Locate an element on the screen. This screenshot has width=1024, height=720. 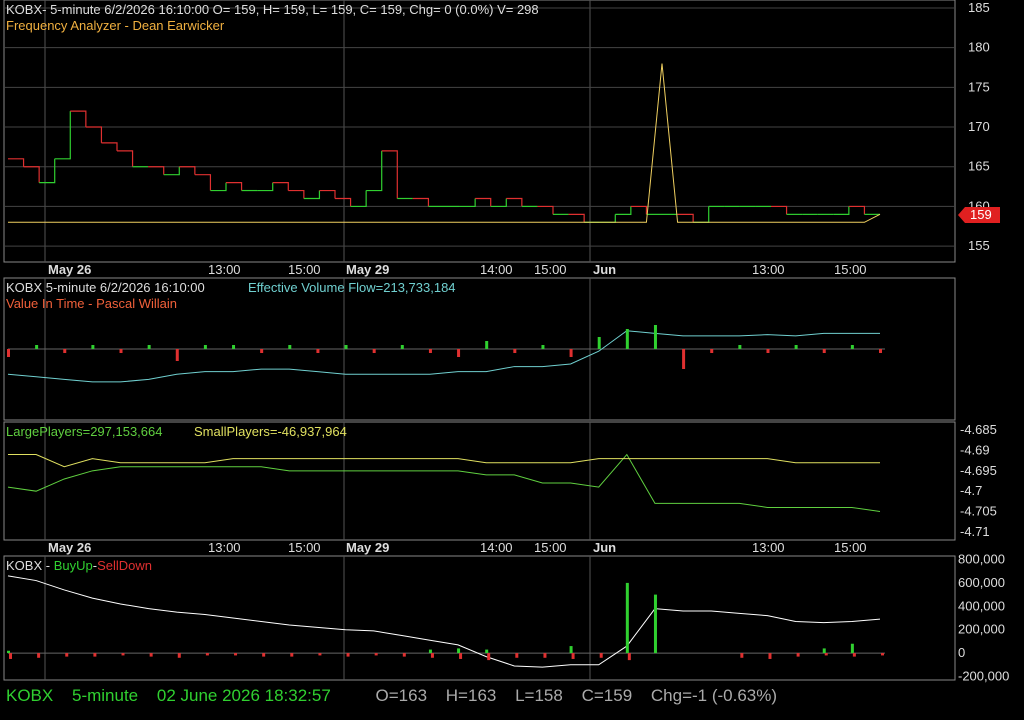
buyup-selldown-label: KOBX - BuyUp-SellDown is located at coordinates (79, 565).